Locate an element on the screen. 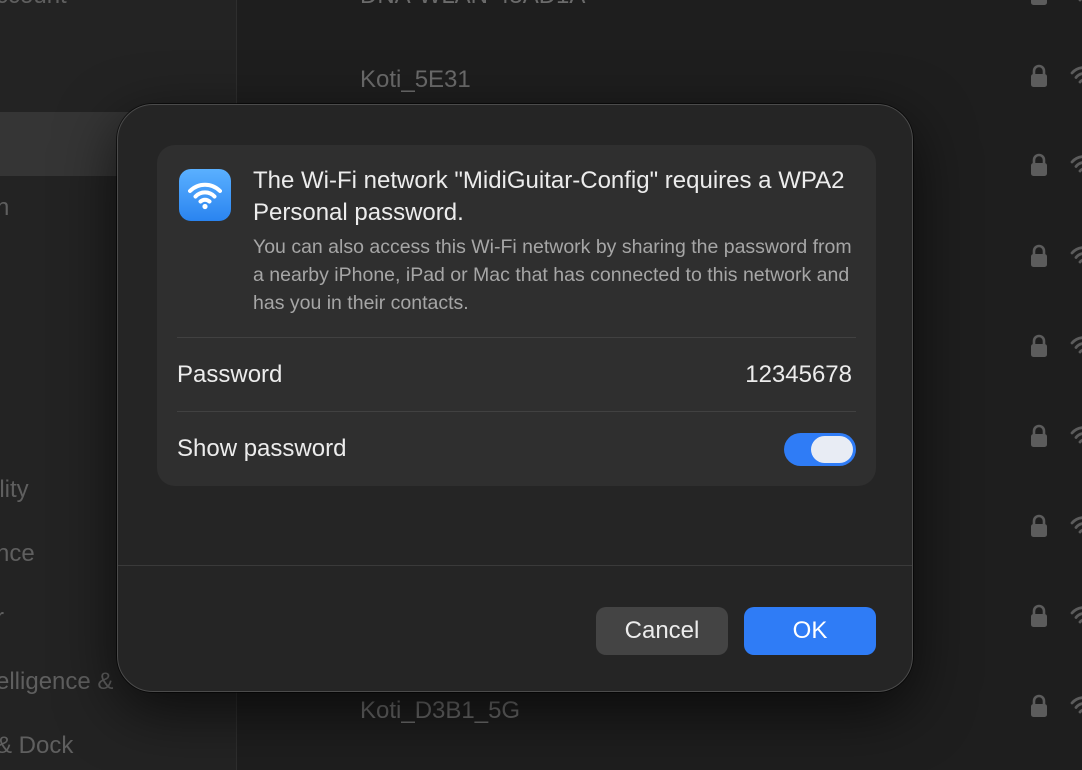  sidebar-item-desktop-dock: & Dock is located at coordinates (36, 746).